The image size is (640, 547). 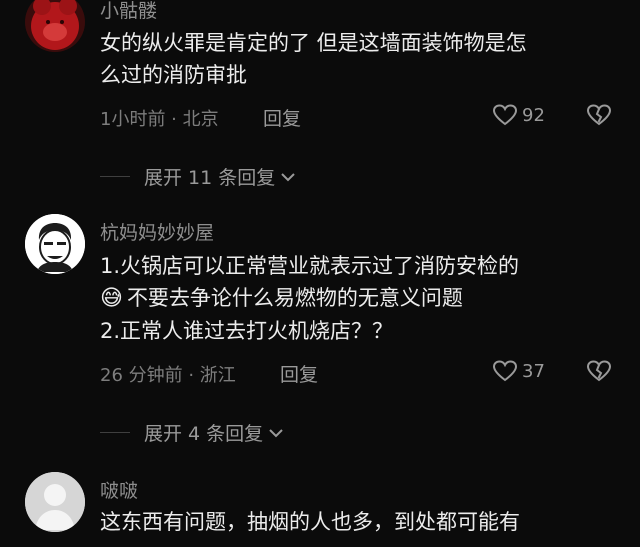 What do you see at coordinates (119, 489) in the screenshot?
I see `comment-username: 啵啵` at bounding box center [119, 489].